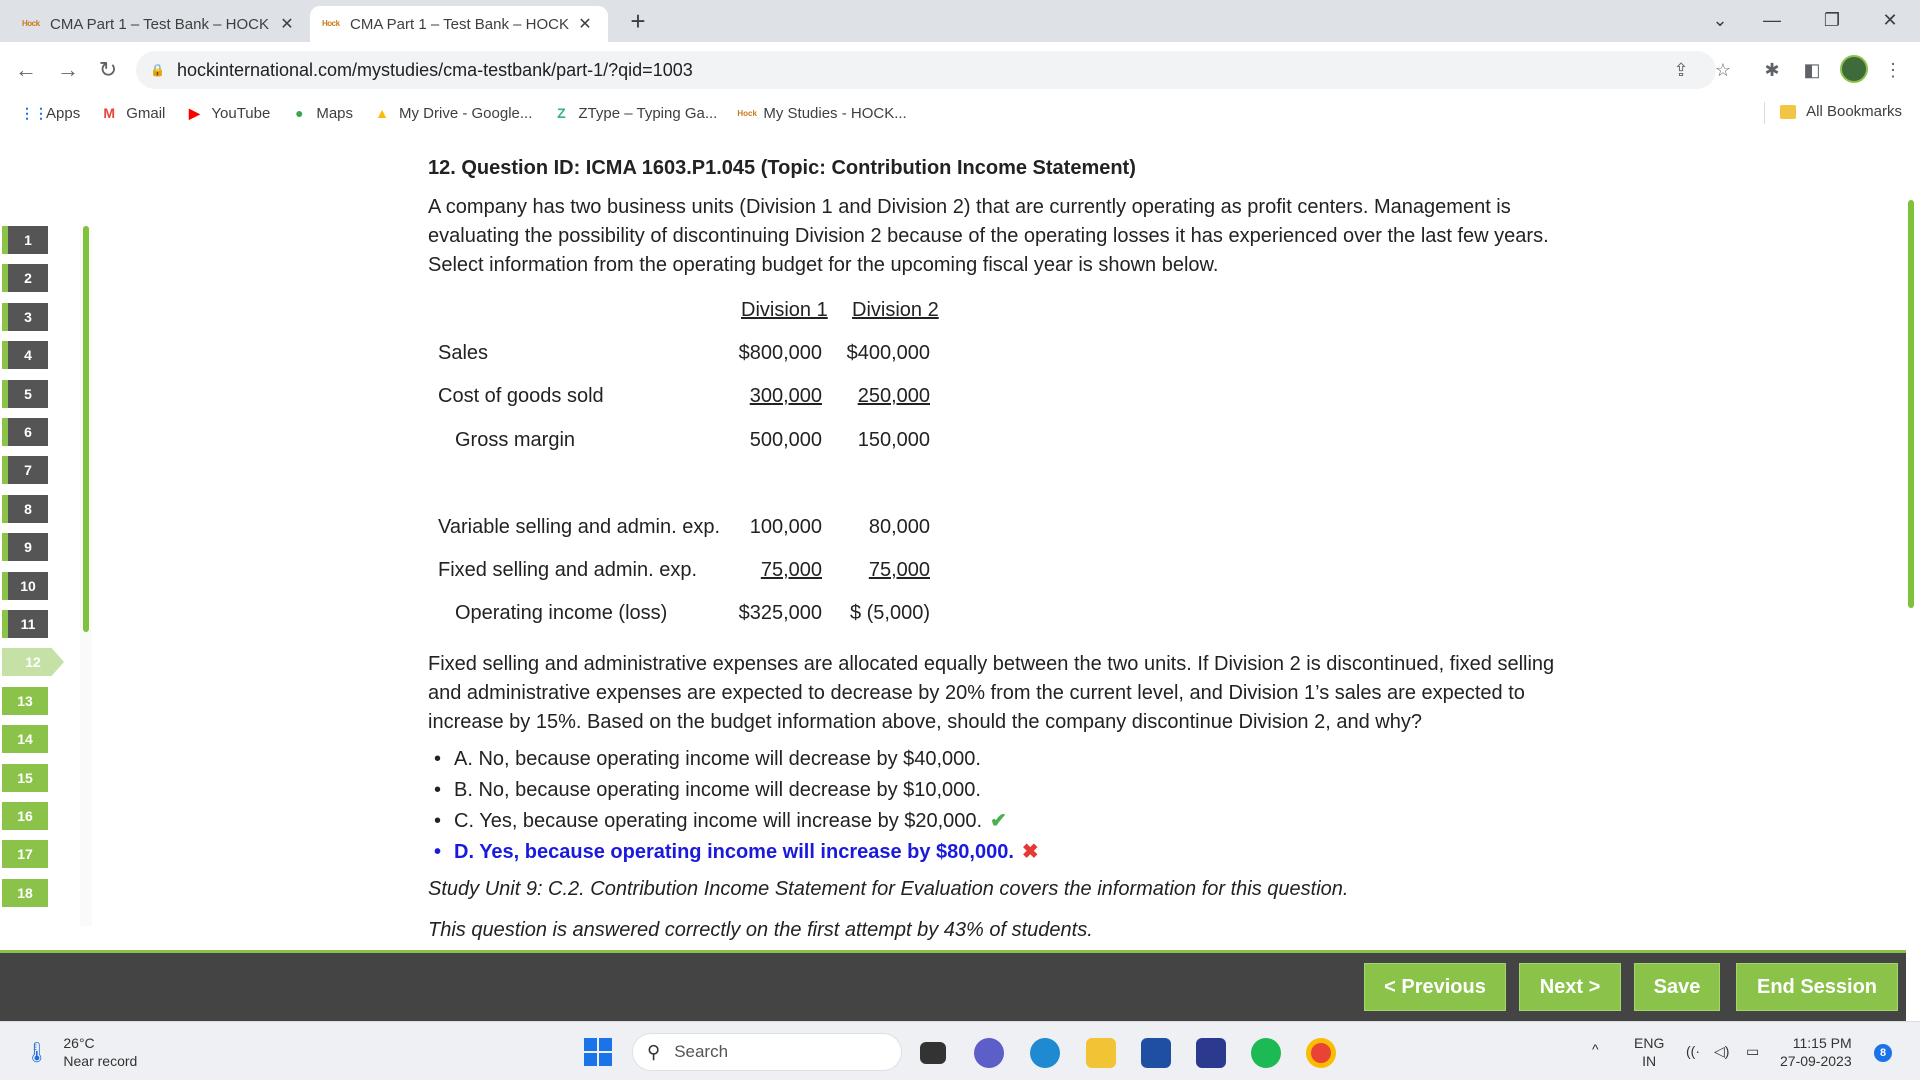  Describe the element at coordinates (25, 854) in the screenshot. I see `question-nav-item: 17` at that location.